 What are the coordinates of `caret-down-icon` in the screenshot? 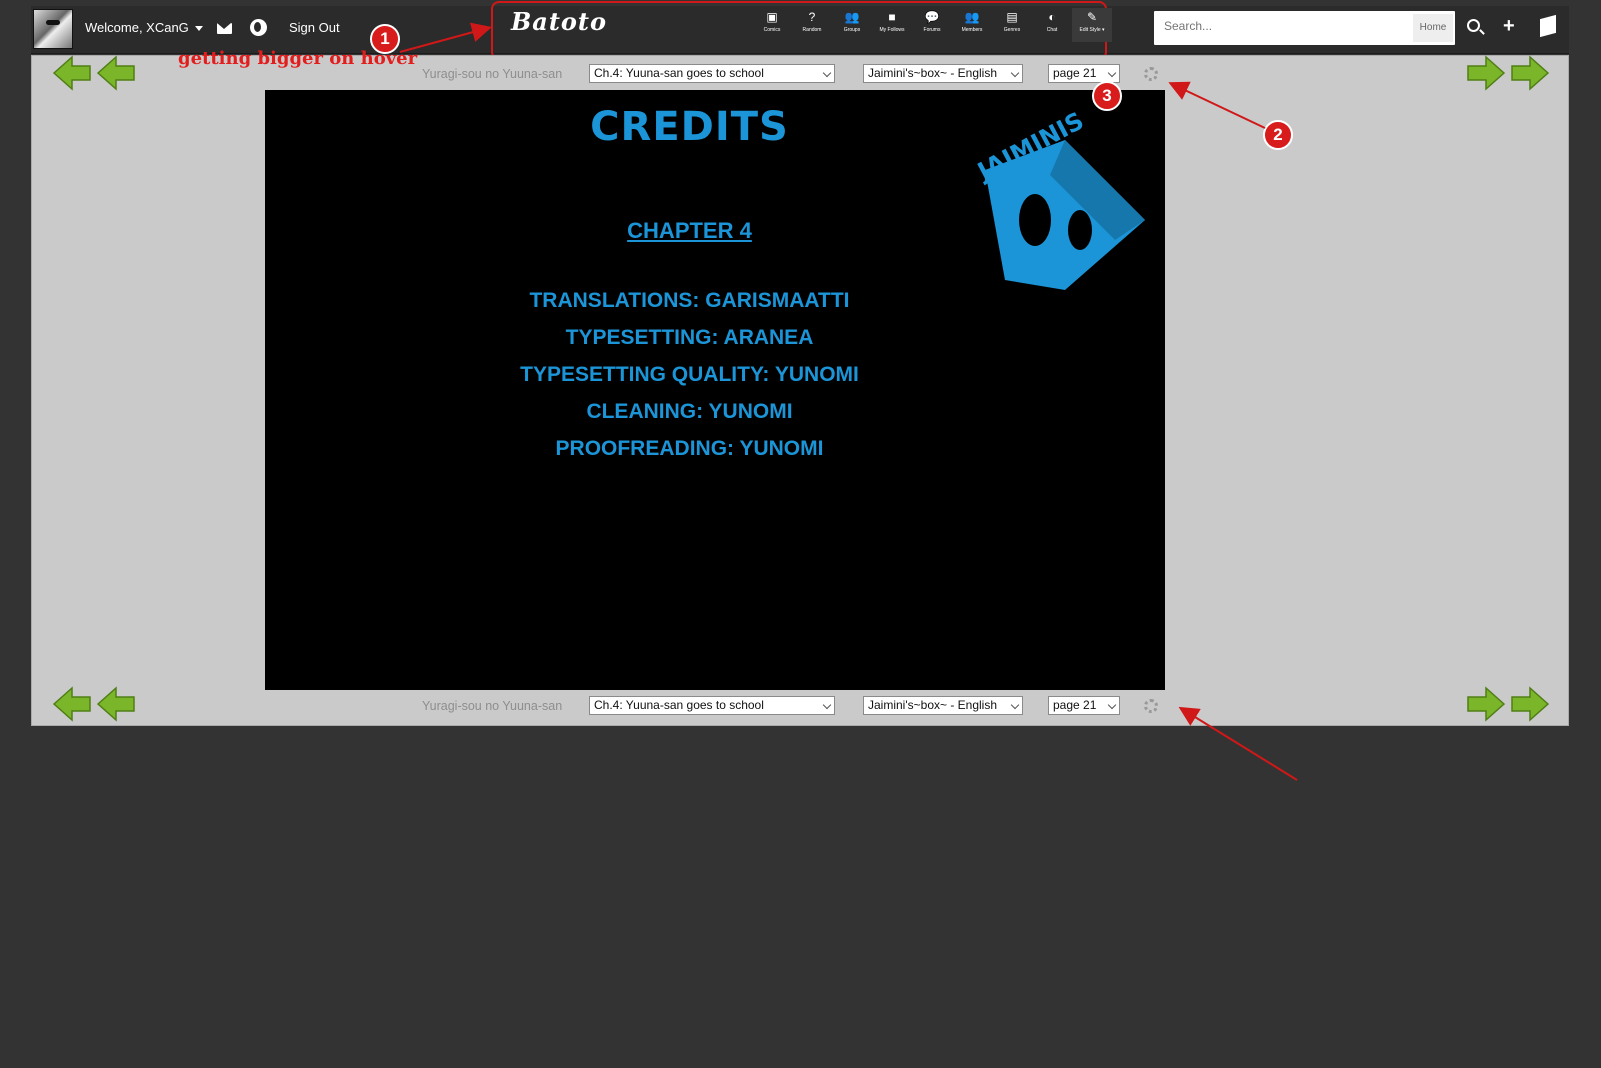 It's located at (198, 29).